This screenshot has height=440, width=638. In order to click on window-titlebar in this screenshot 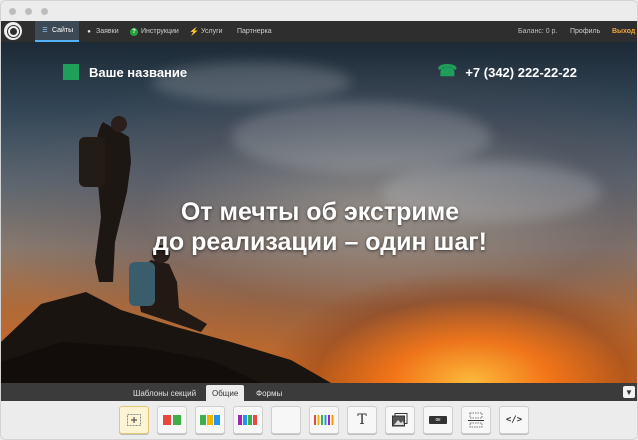, I will do `click(319, 11)`.